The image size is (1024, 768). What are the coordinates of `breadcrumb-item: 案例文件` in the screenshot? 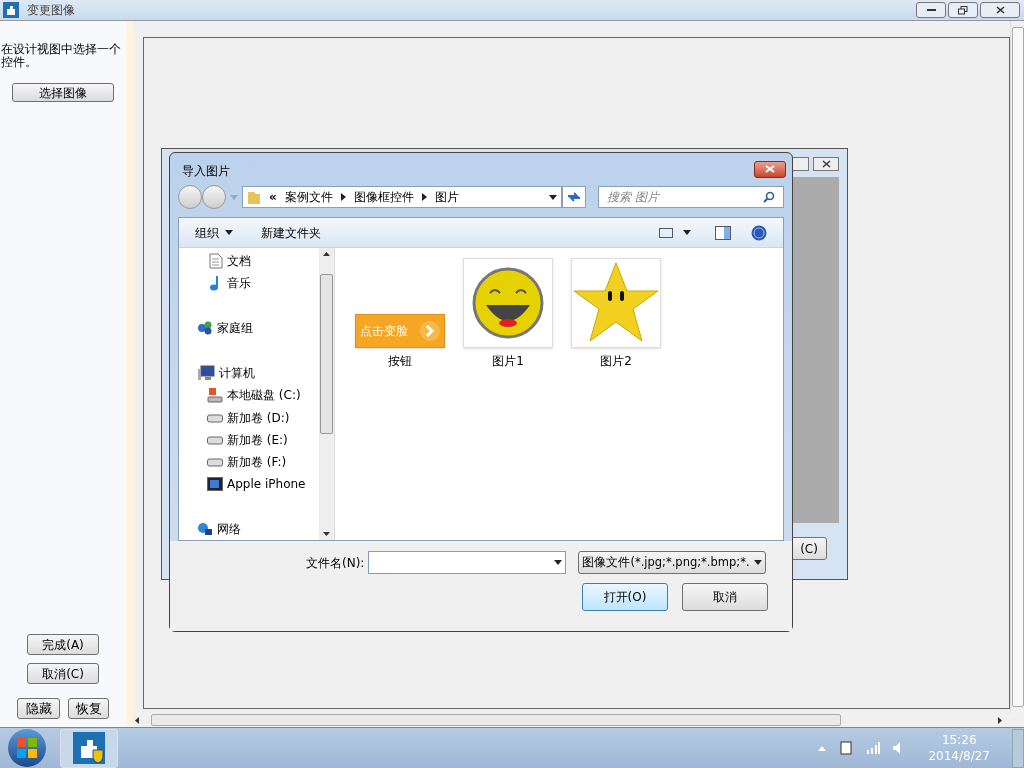 It's located at (308, 197).